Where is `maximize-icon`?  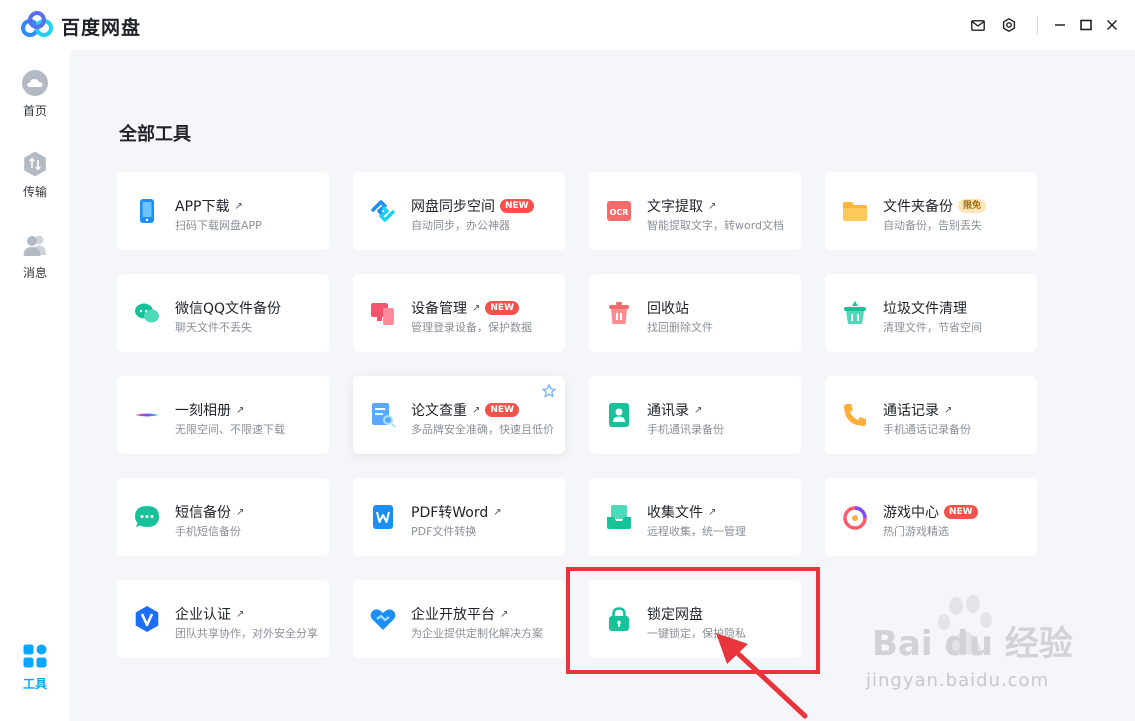
maximize-icon is located at coordinates (1086, 25).